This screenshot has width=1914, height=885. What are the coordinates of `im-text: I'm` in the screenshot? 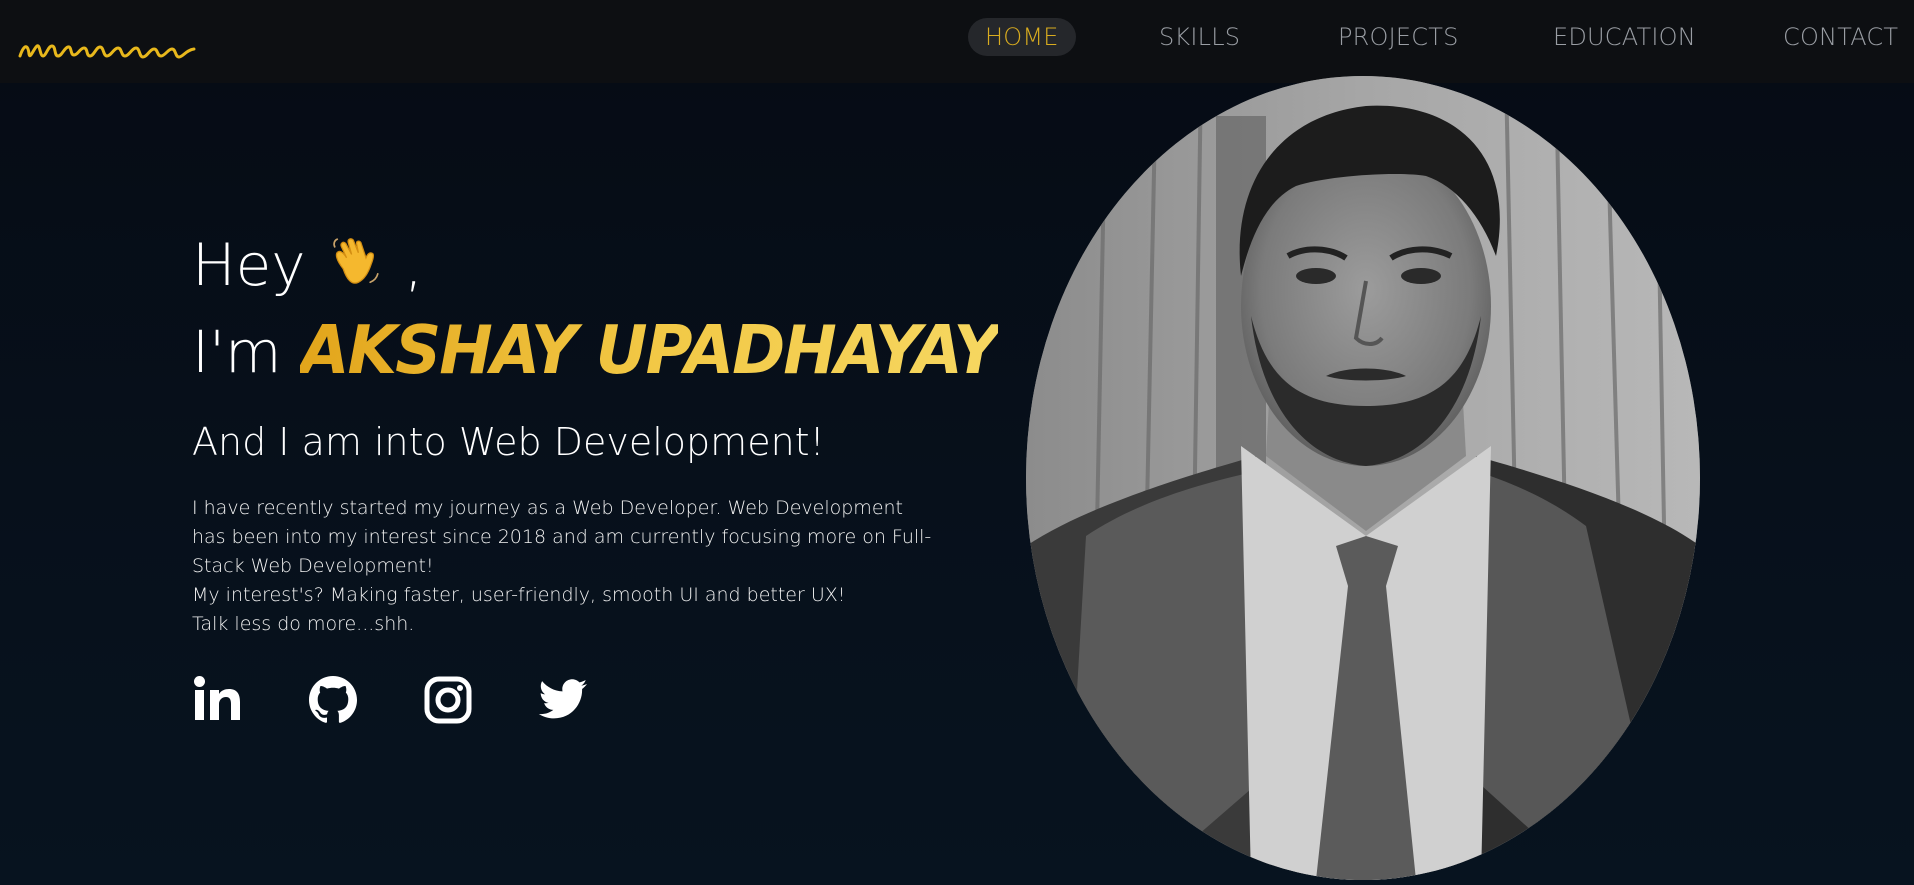 It's located at (237, 352).